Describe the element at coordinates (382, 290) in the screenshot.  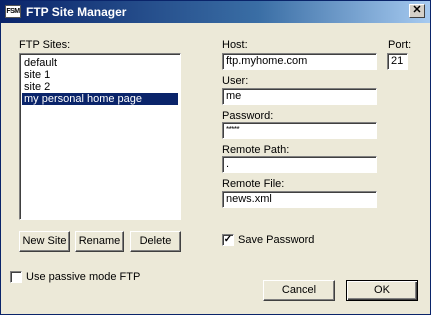
I see `ok-button: OK` at that location.